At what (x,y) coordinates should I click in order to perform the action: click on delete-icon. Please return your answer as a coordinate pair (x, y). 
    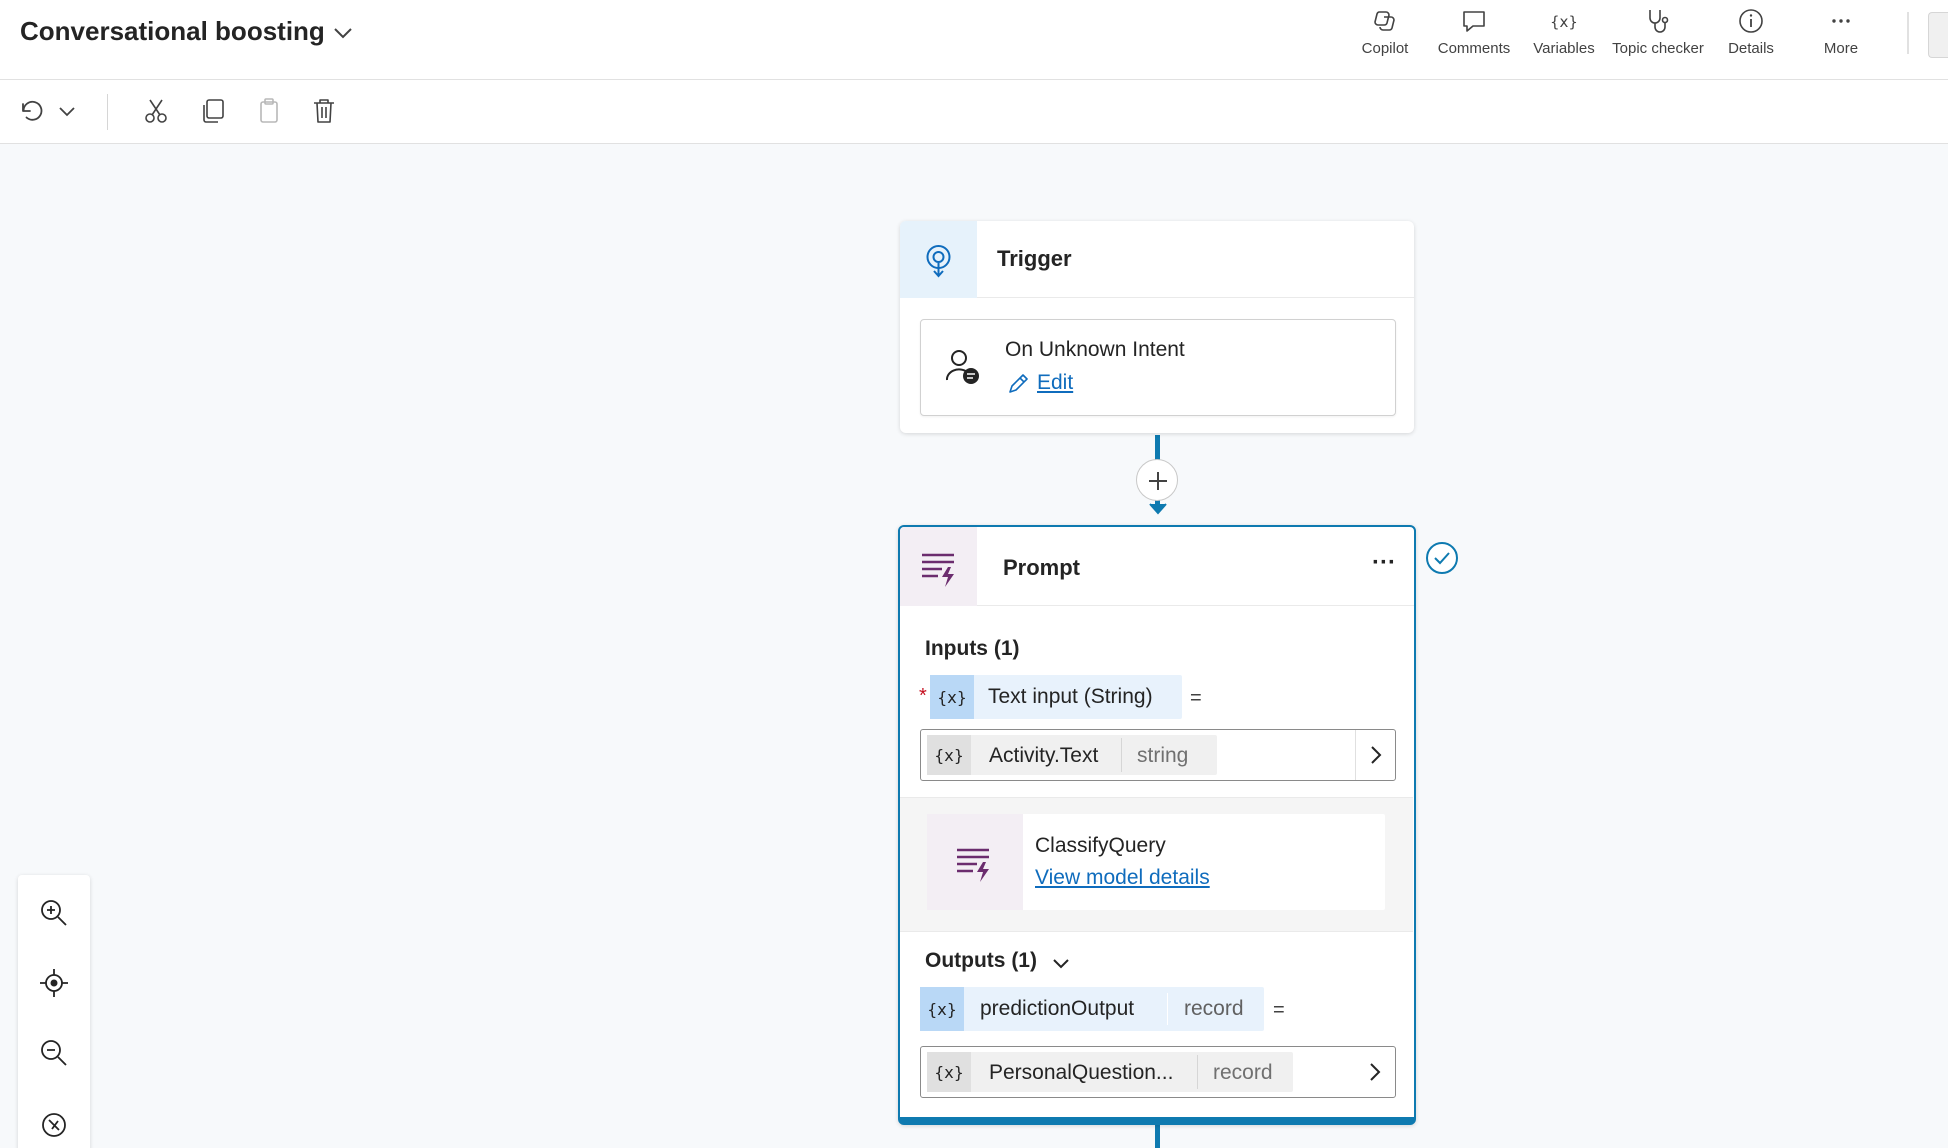
    Looking at the image, I should click on (324, 111).